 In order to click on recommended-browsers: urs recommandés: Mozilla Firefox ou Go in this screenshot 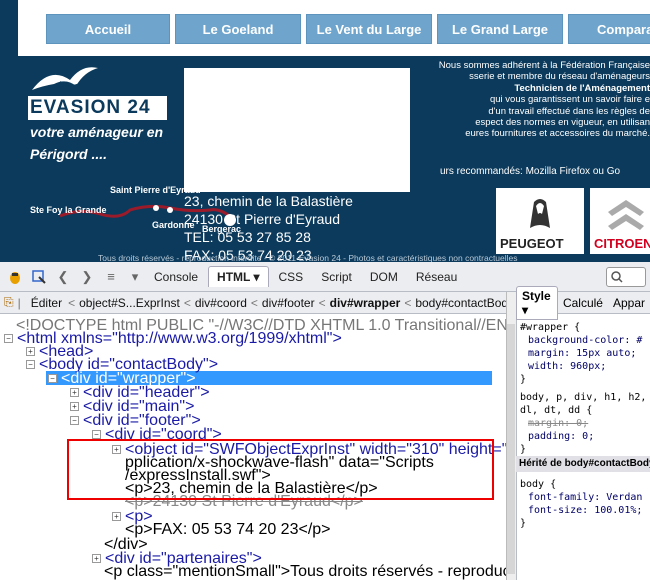, I will do `click(530, 171)`.